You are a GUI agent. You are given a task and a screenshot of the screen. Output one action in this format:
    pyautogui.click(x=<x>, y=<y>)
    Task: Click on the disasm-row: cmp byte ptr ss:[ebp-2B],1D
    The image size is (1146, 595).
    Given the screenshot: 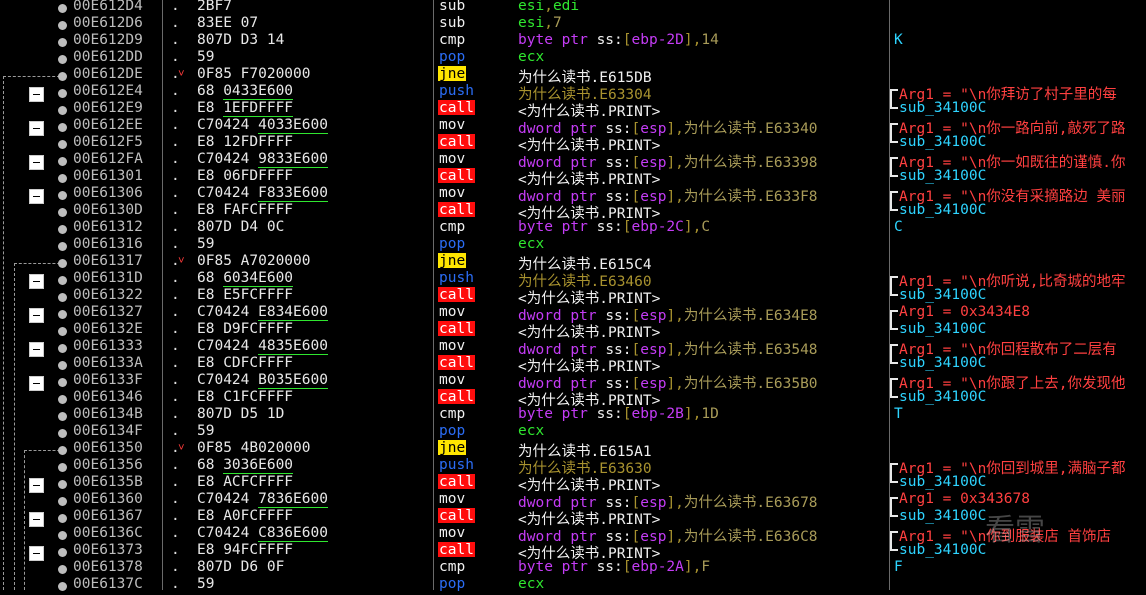 What is the action you would take?
    pyautogui.click(x=661, y=415)
    